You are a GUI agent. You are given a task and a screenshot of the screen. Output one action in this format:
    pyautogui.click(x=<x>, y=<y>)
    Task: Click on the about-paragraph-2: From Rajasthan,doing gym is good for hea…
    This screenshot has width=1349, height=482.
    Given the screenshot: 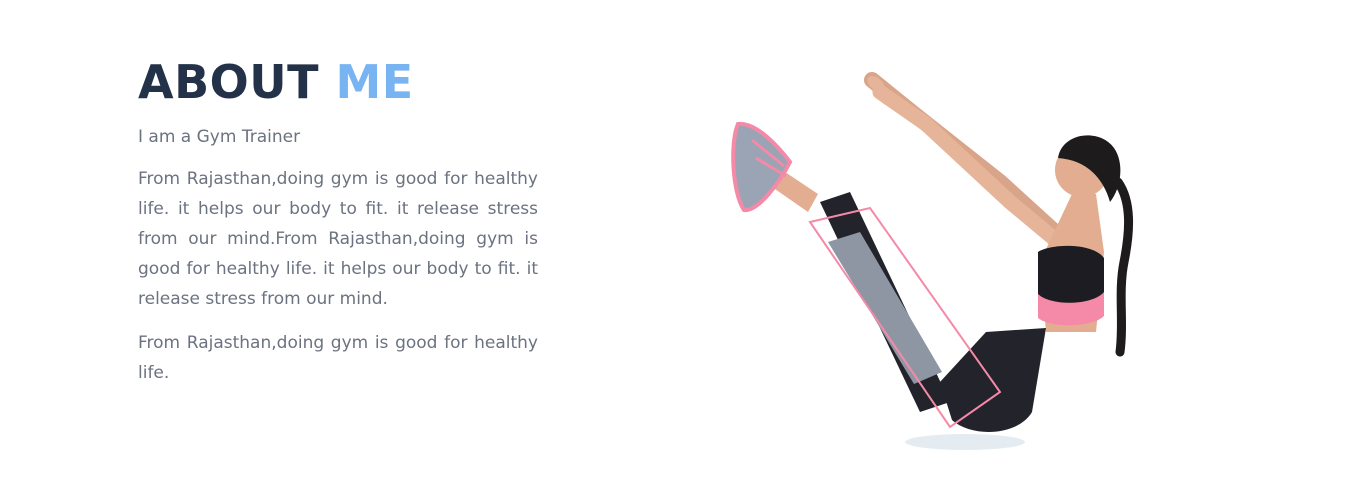 What is the action you would take?
    pyautogui.click(x=338, y=358)
    